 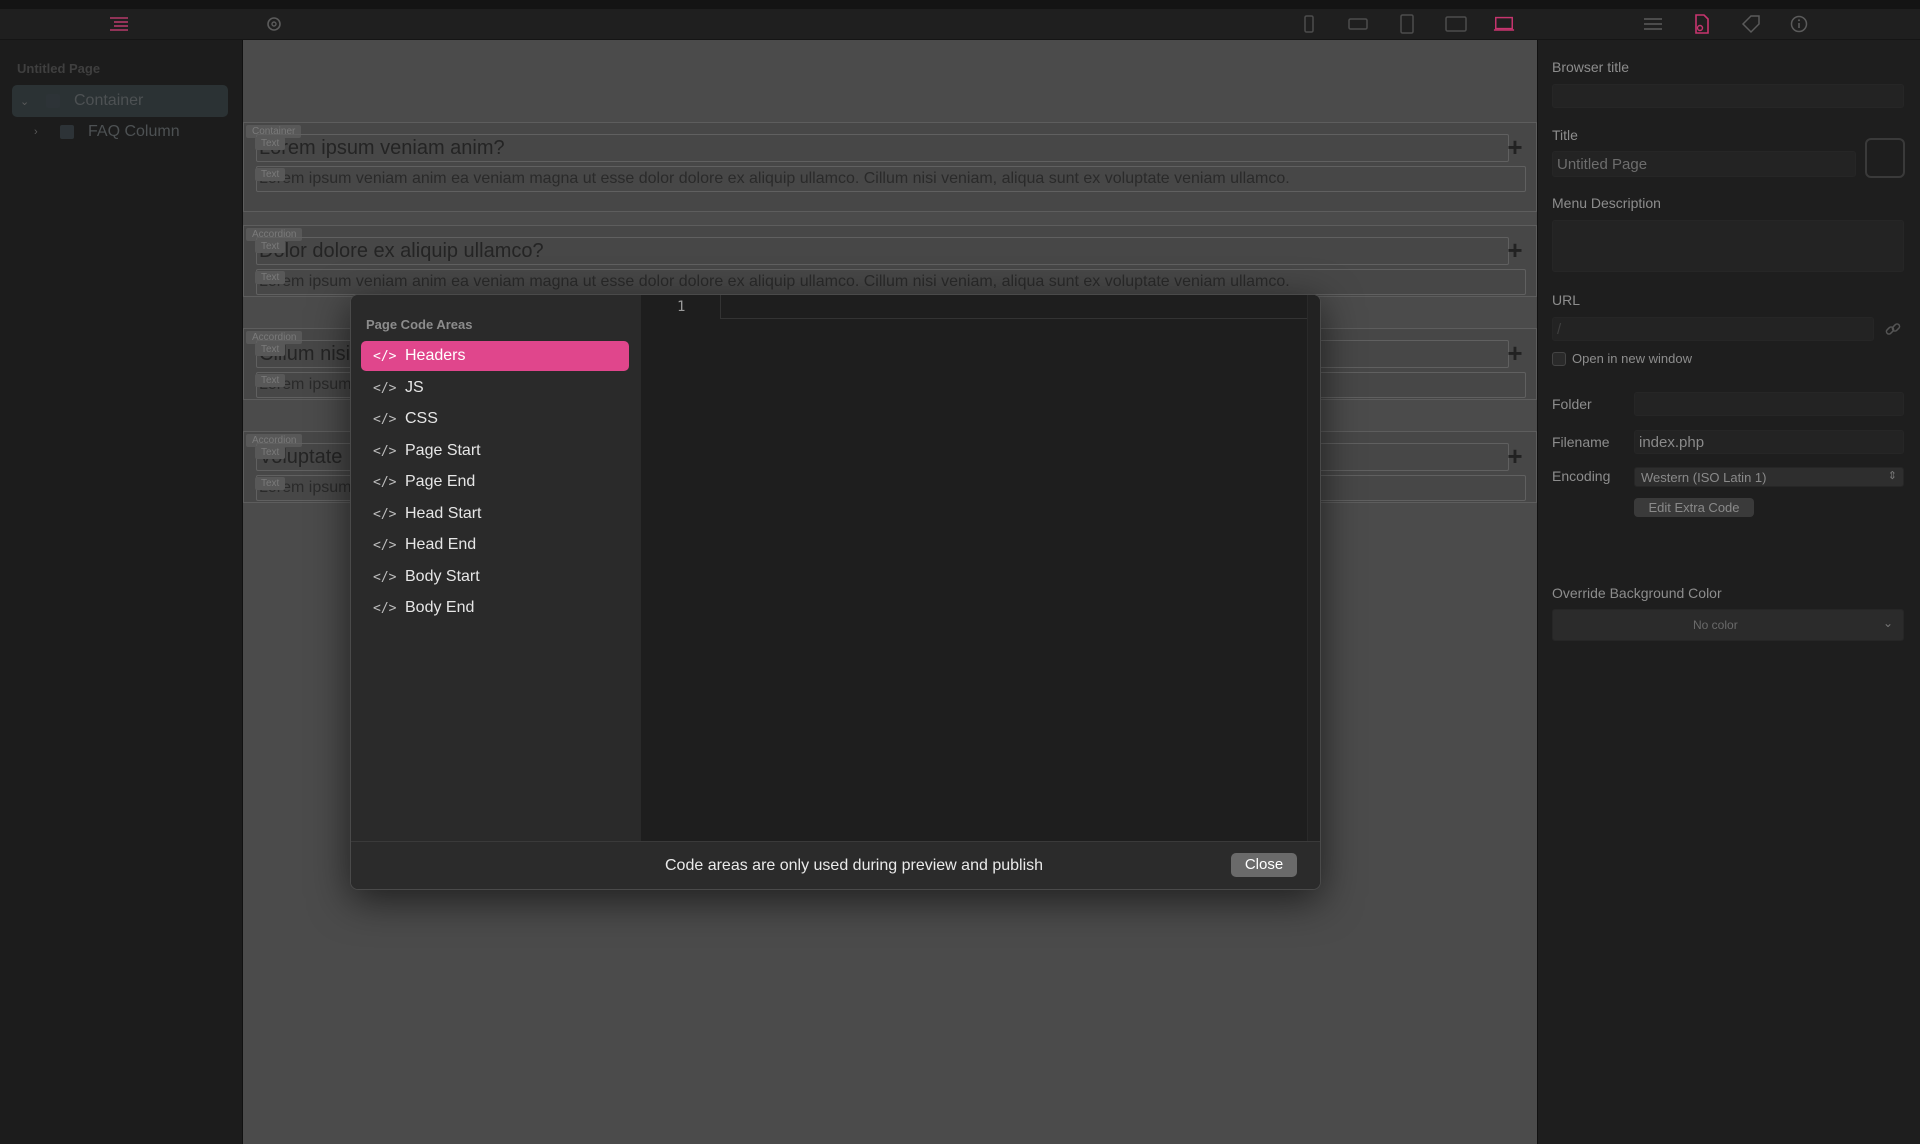 What do you see at coordinates (1565, 135) in the screenshot?
I see `title-label: Title` at bounding box center [1565, 135].